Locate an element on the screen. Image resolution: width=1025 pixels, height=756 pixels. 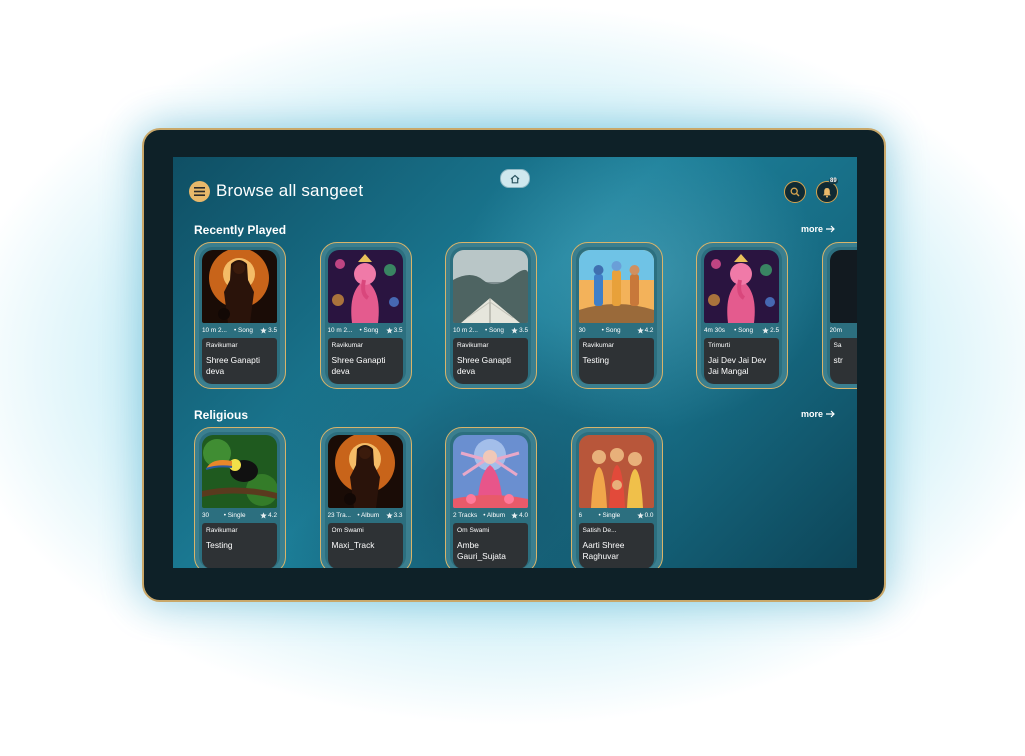
menu-icon is located at coordinates (199, 191).